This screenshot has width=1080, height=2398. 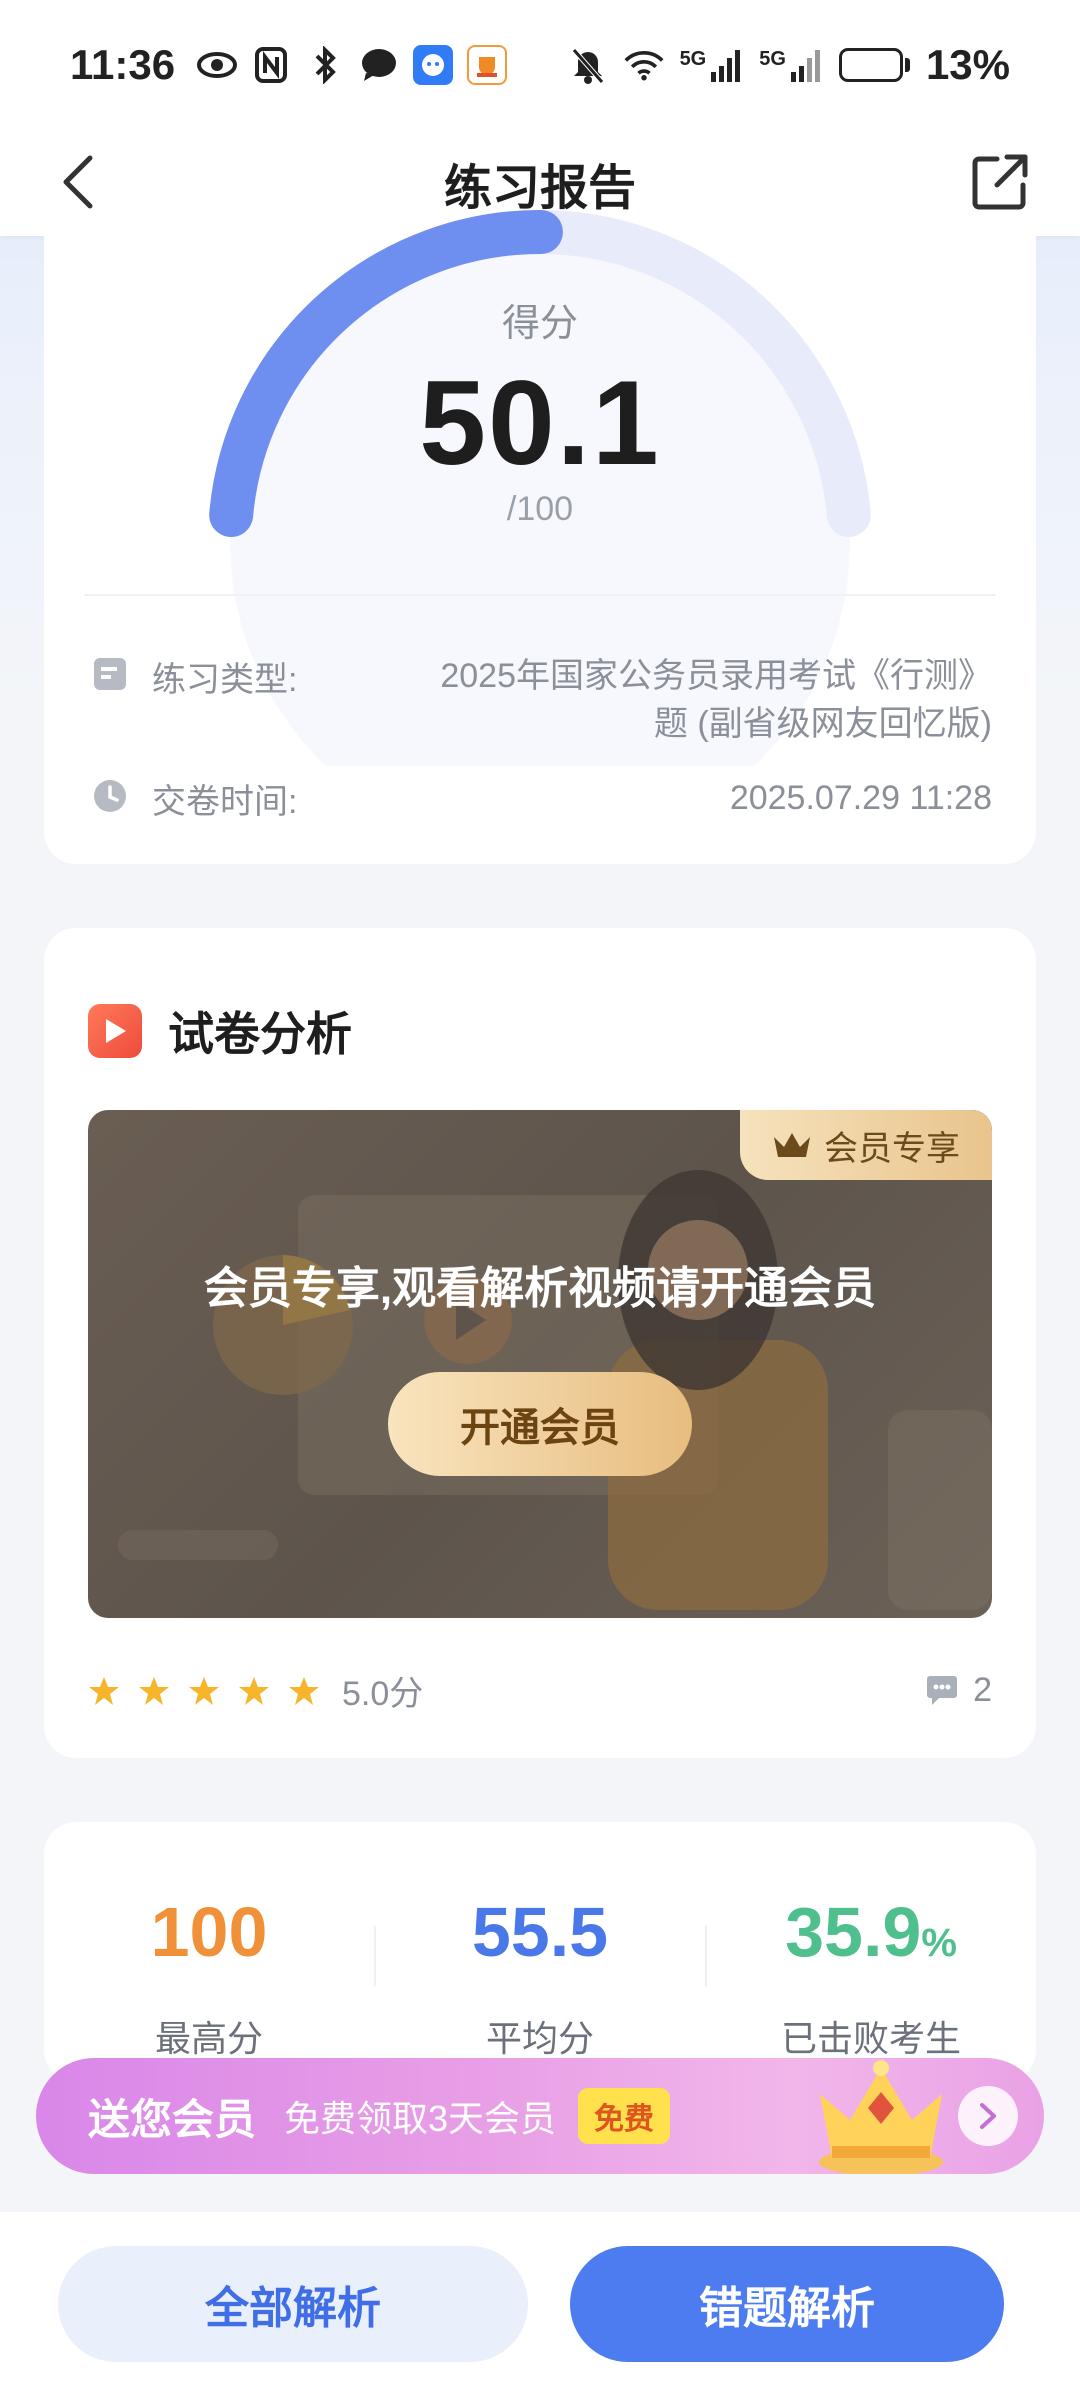 I want to click on score-value: 50.1, so click(x=540, y=423).